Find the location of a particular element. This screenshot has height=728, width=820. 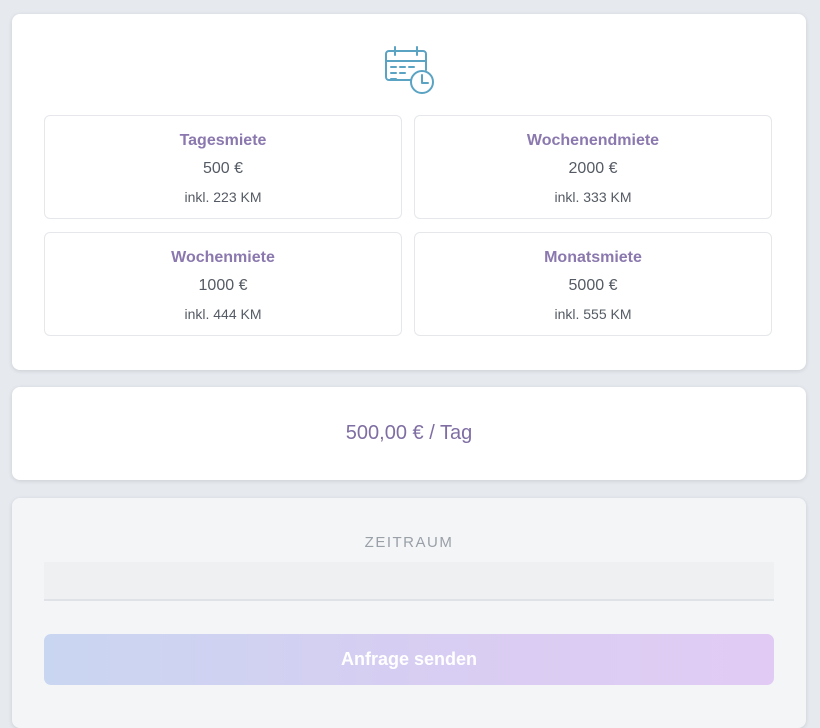

rate-name: Wochenmiete is located at coordinates (223, 257).